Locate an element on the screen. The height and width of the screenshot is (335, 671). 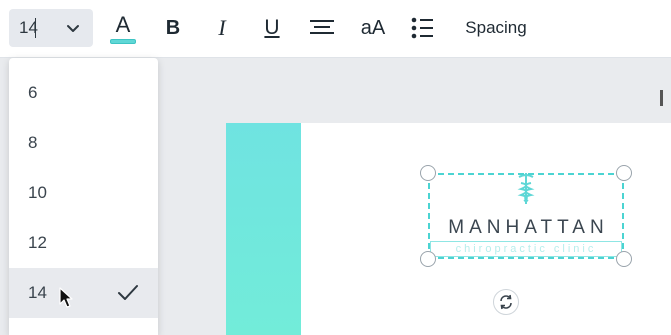
text-caret is located at coordinates (35, 28).